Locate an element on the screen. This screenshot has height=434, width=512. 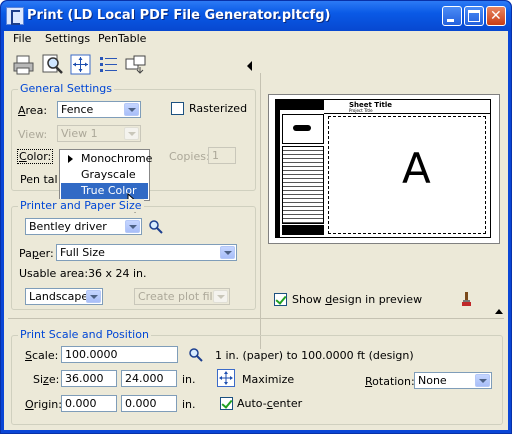
view-value: View 1 is located at coordinates (79, 133).